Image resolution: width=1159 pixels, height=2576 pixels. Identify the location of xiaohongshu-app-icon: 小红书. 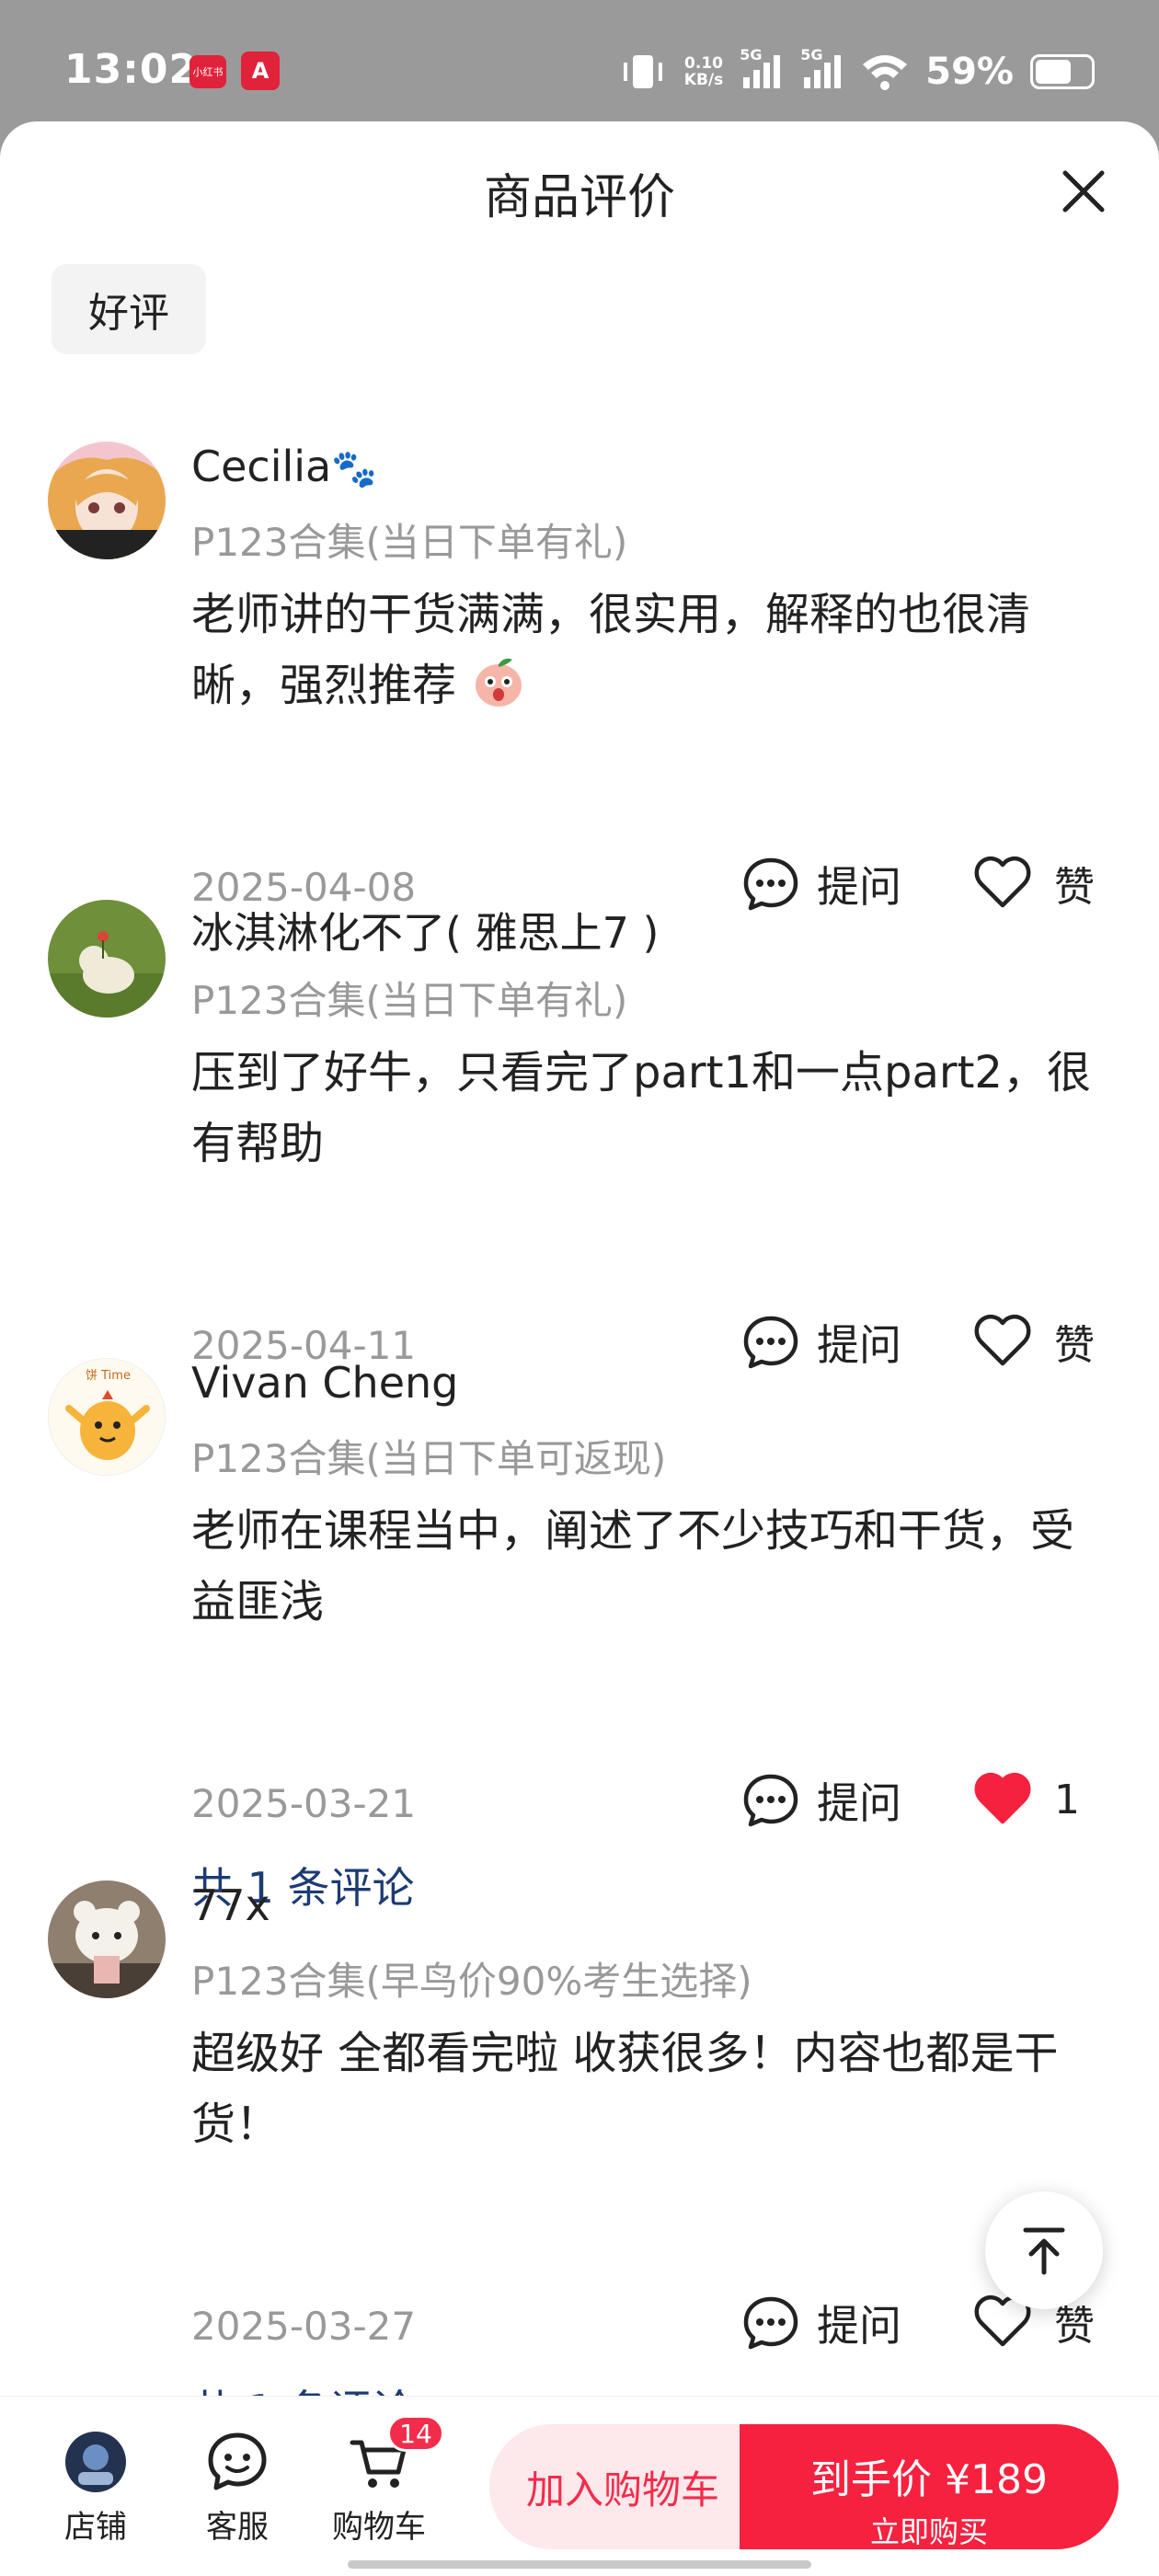
(207, 71).